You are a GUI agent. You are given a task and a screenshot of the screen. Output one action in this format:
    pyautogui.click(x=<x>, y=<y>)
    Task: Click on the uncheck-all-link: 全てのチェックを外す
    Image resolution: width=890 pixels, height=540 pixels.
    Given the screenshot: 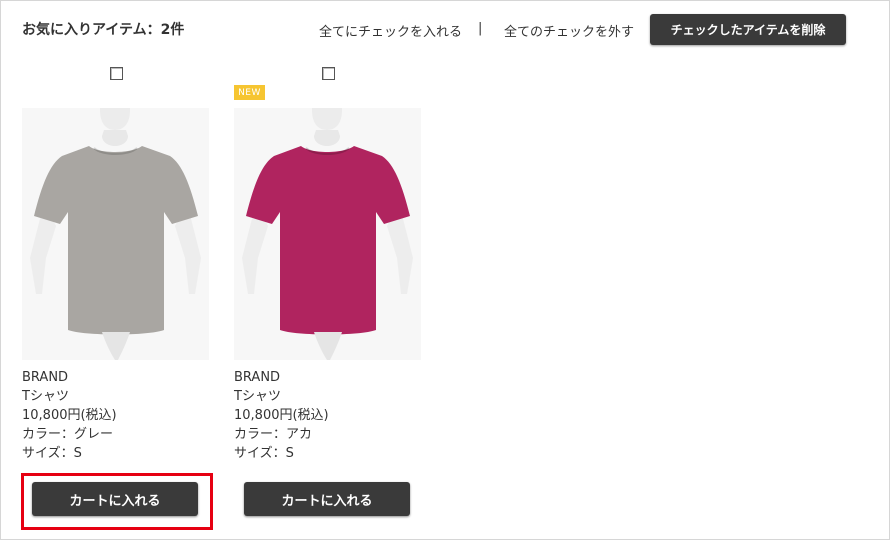 What is the action you would take?
    pyautogui.click(x=569, y=30)
    